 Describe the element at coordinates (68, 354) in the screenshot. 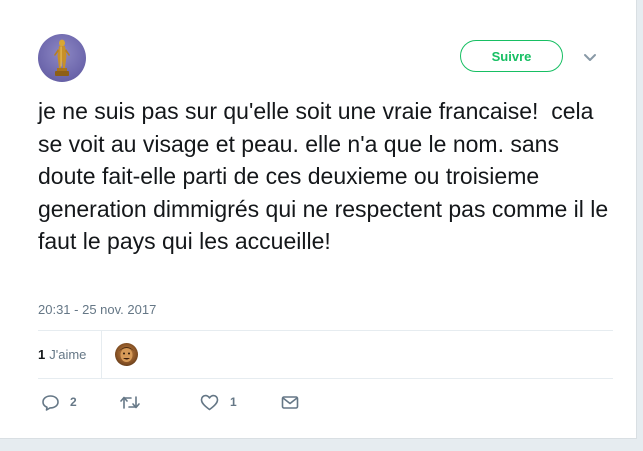

I see `likes-label: J'aime` at that location.